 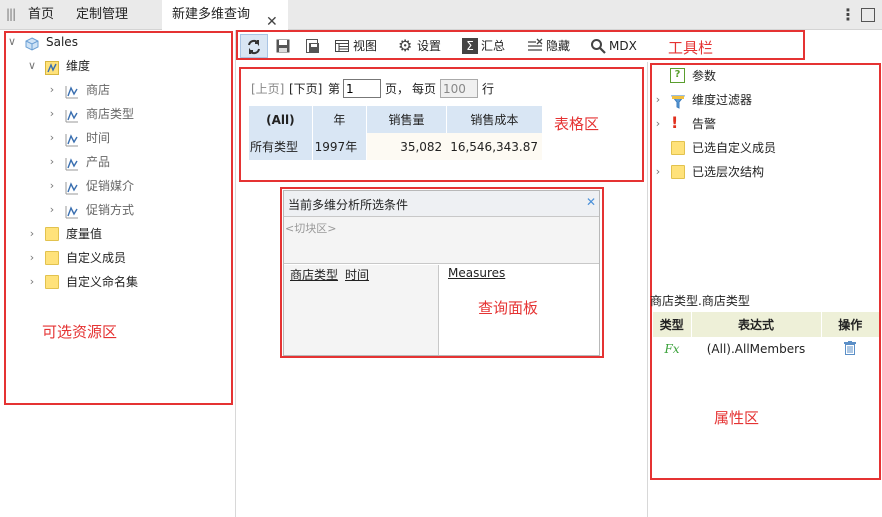 What do you see at coordinates (311, 228) in the screenshot?
I see `slicer-placeholder: <切块区>` at bounding box center [311, 228].